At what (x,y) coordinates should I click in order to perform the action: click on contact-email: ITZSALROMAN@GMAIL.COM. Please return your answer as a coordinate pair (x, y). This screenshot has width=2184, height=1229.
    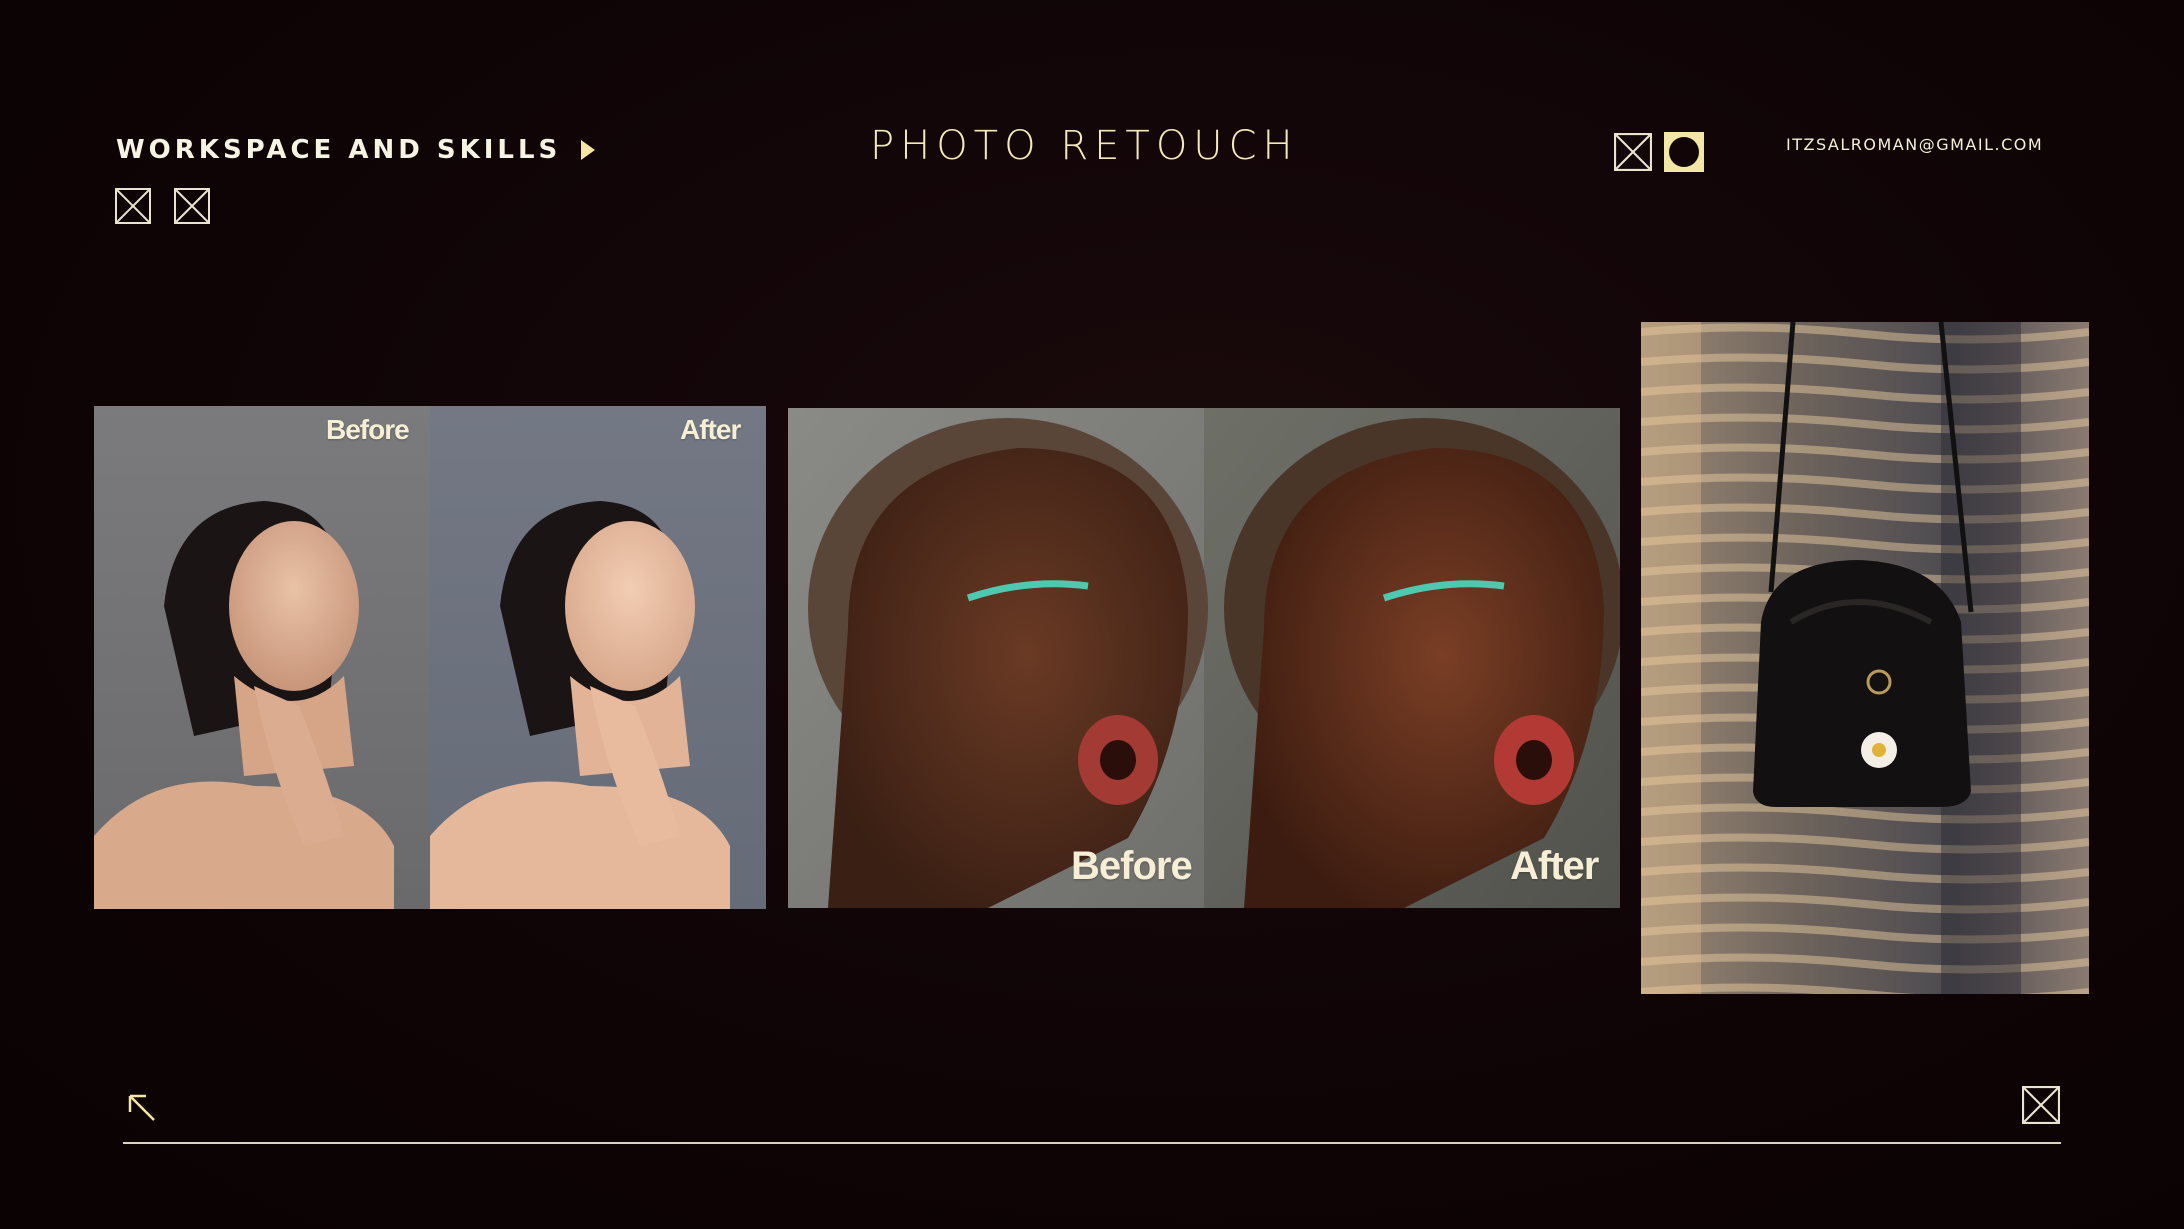
    Looking at the image, I should click on (1914, 144).